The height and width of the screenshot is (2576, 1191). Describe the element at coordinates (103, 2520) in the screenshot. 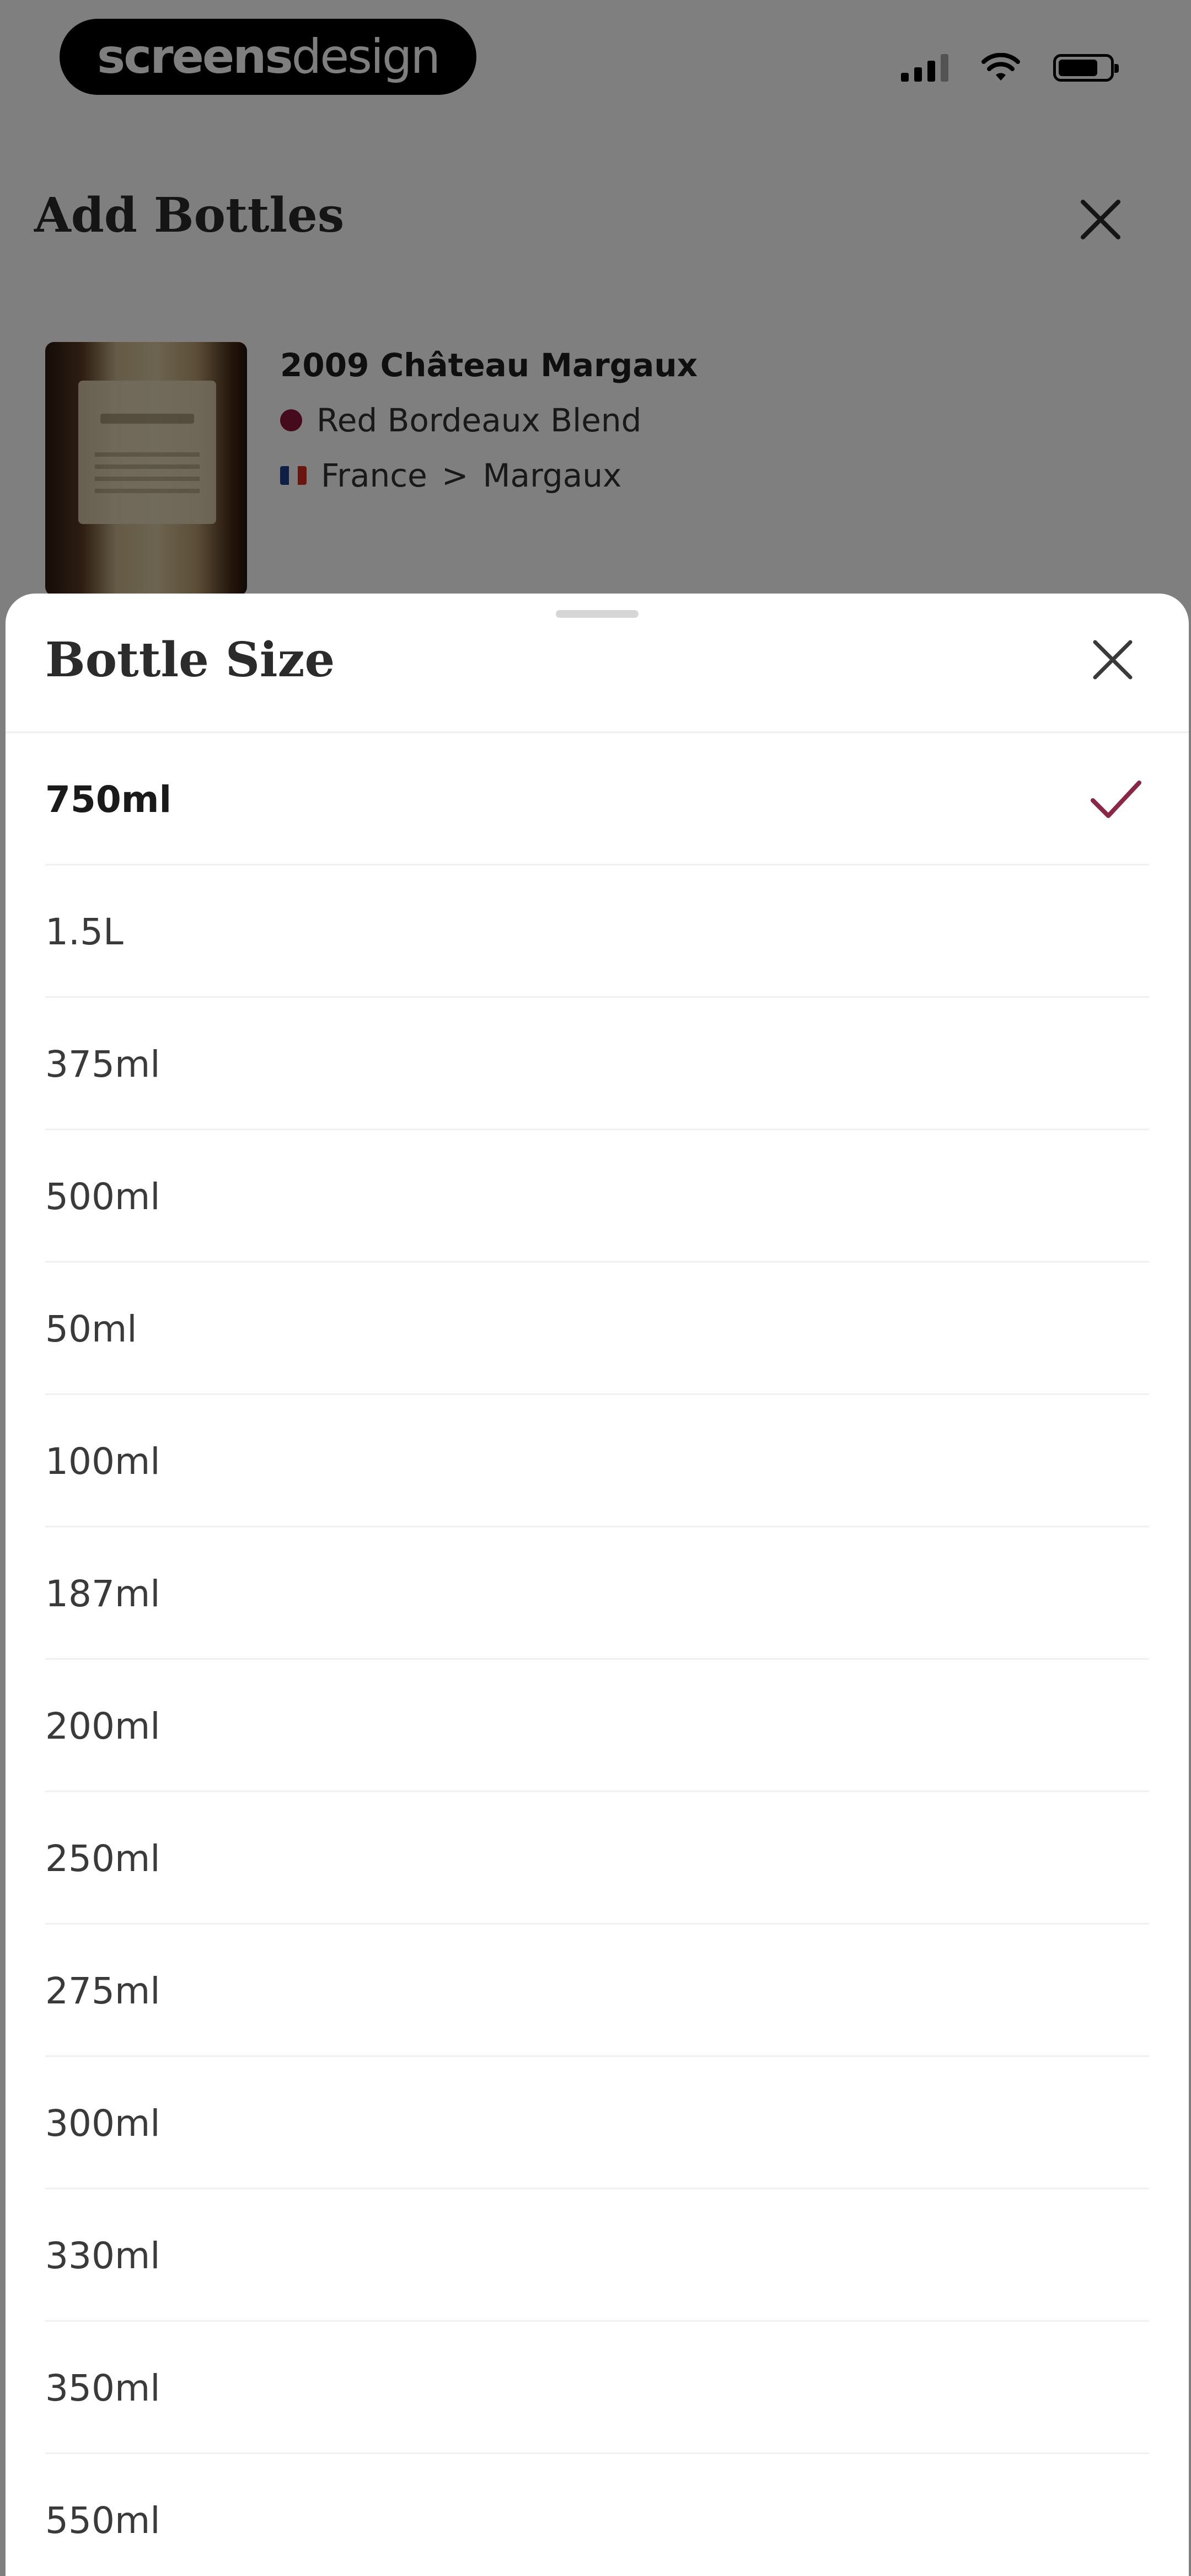

I see `size-option-label: 550ml` at that location.